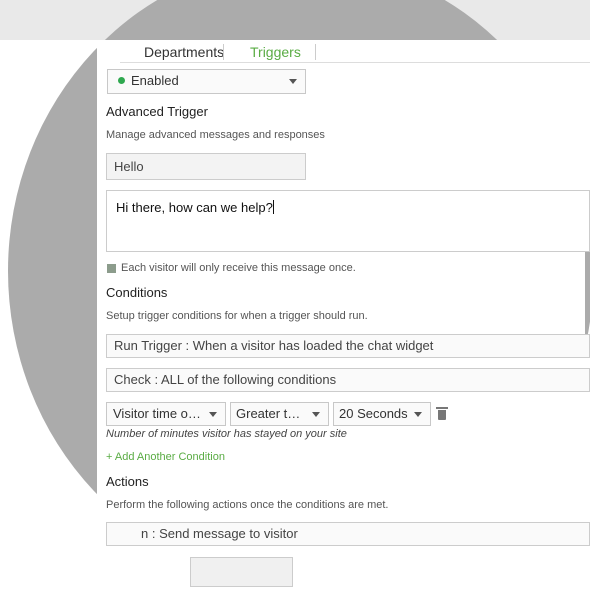 The width and height of the screenshot is (590, 600). What do you see at coordinates (194, 207) in the screenshot?
I see `message-text: Hi there, how can we help?` at bounding box center [194, 207].